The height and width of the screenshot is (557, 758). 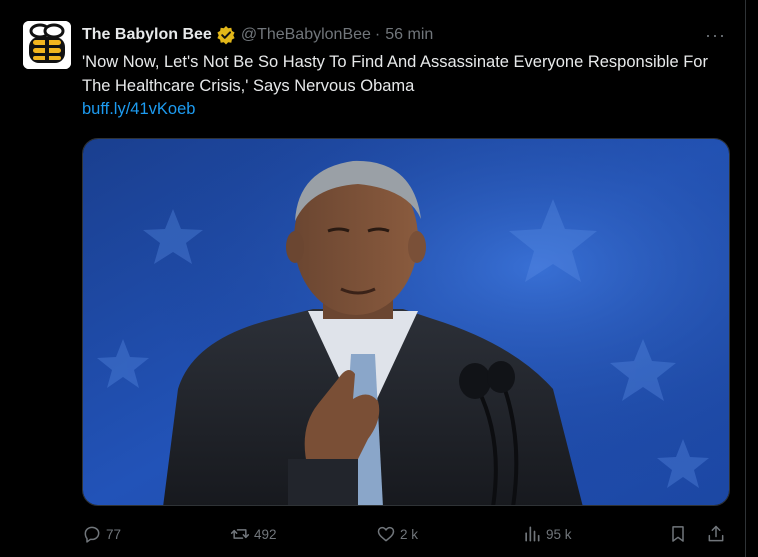 What do you see at coordinates (138, 109) in the screenshot?
I see `post-link: buff.ly/41vKoeb` at bounding box center [138, 109].